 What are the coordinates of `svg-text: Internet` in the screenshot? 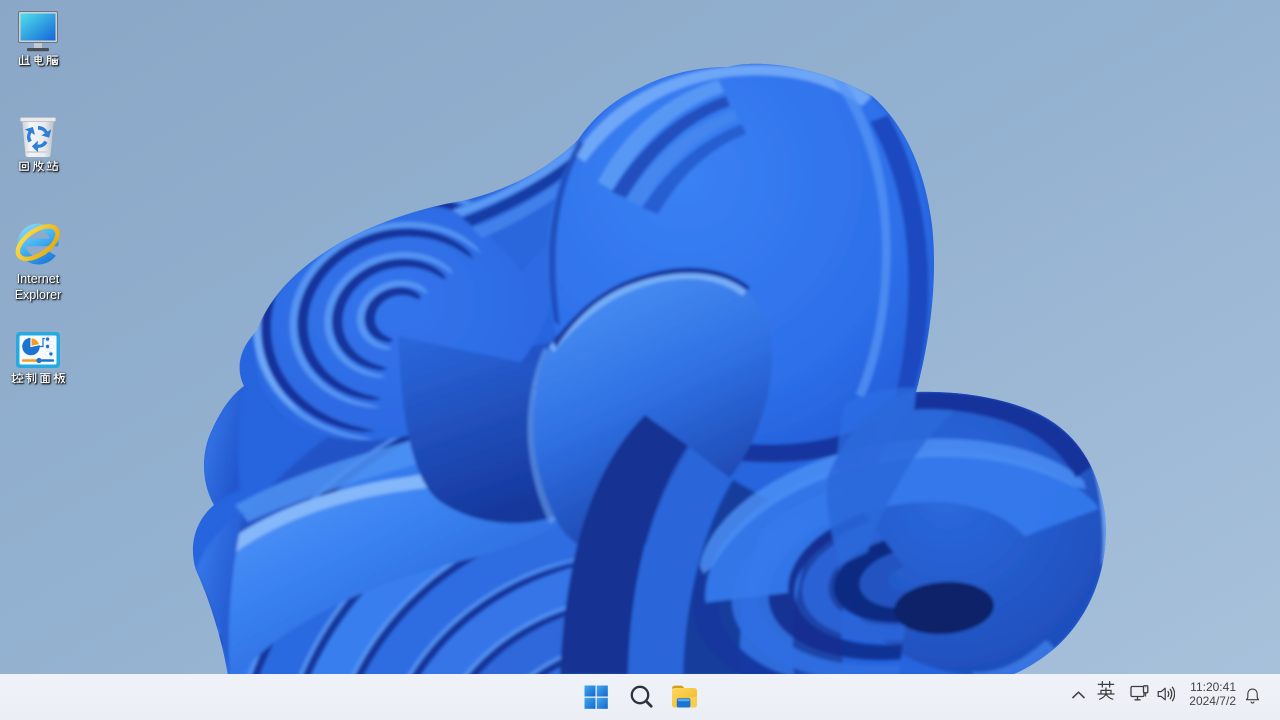 It's located at (38, 279).